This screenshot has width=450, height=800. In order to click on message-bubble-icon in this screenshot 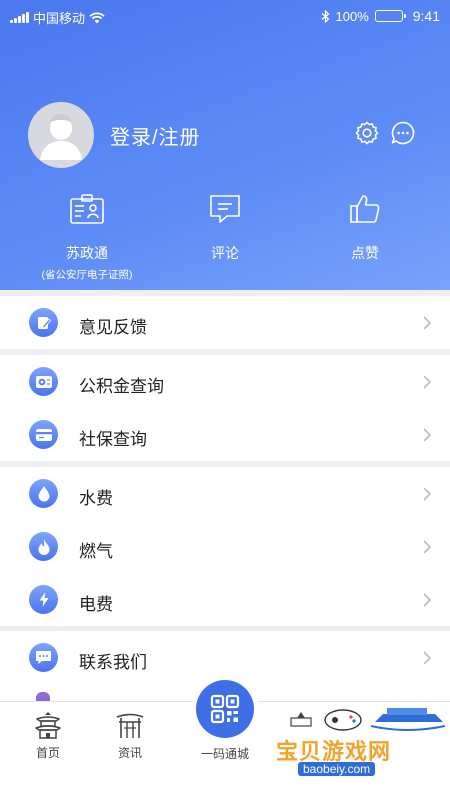, I will do `click(403, 133)`.